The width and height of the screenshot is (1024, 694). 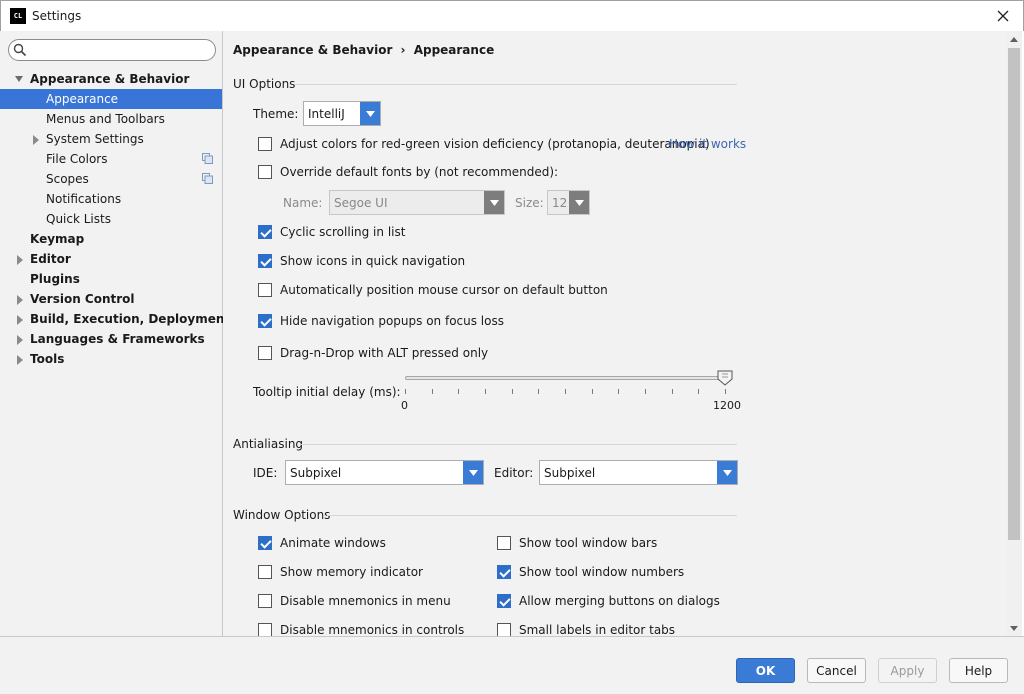 I want to click on tree-label: Tools, so click(x=47, y=359).